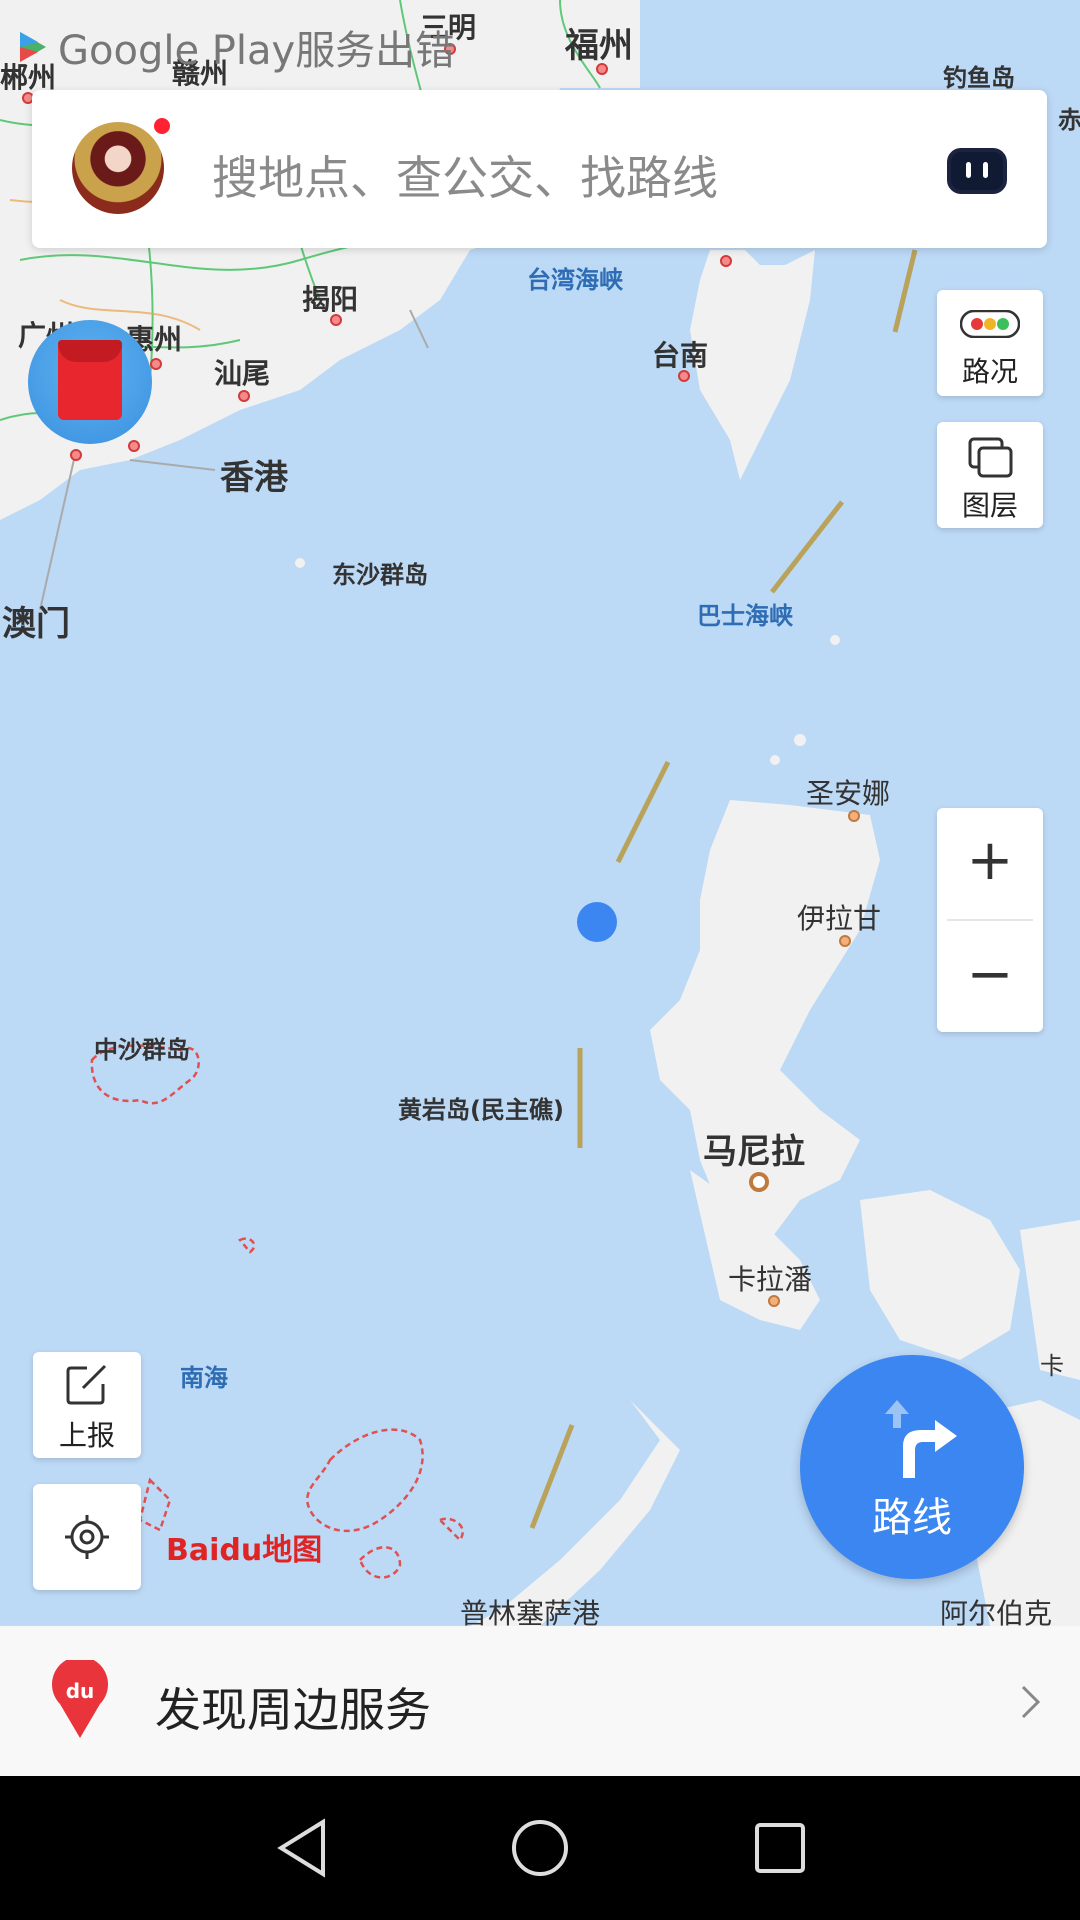 This screenshot has height=1920, width=1080. I want to click on map-label: 赤, so click(1069, 120).